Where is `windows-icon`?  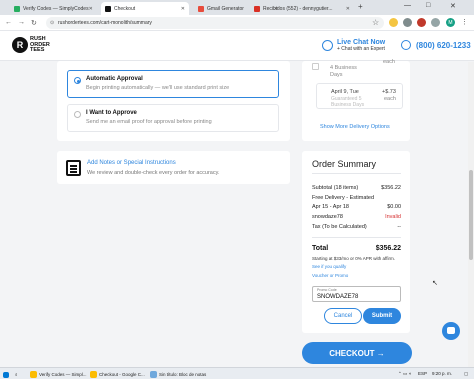
windows-icon is located at coordinates (6, 374).